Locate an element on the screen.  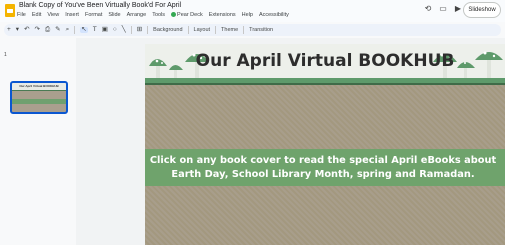
slide-title: Our April Virtual BOOKHUB is located at coordinates (325, 61).